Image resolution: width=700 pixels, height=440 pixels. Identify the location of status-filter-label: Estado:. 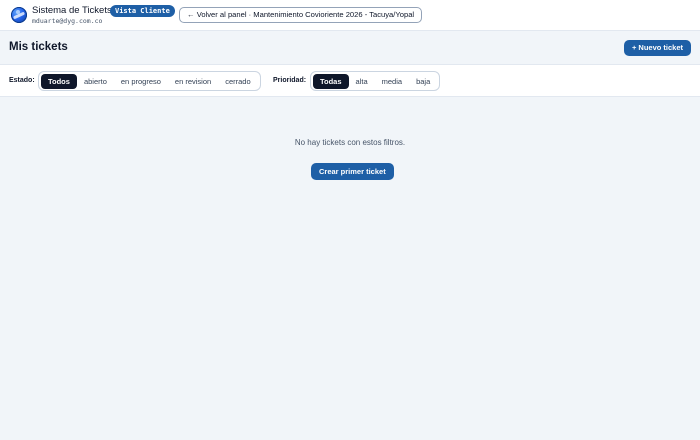
(22, 80).